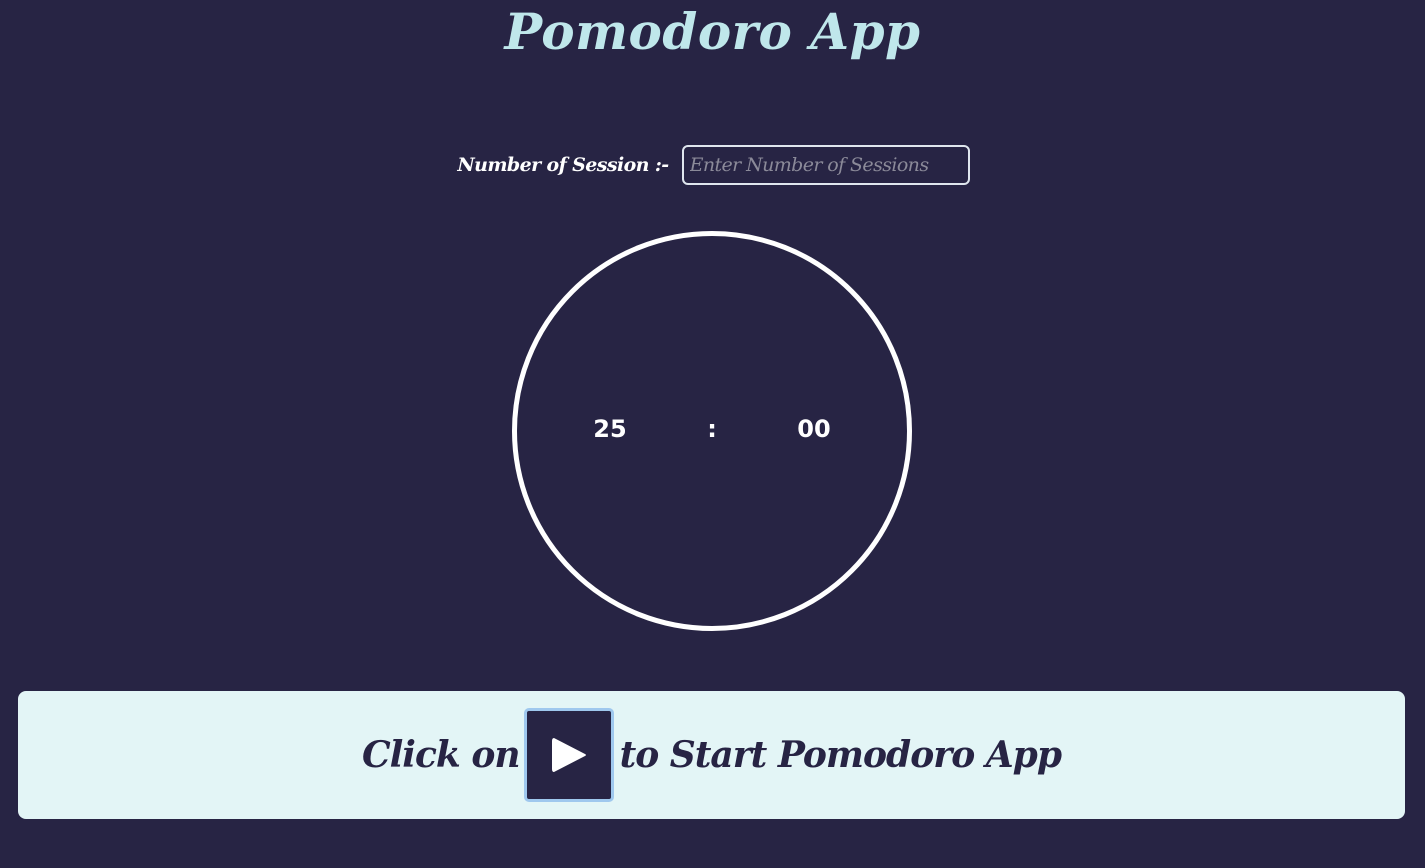 The image size is (1425, 868). I want to click on session-count-label: Number of Session :-, so click(563, 165).